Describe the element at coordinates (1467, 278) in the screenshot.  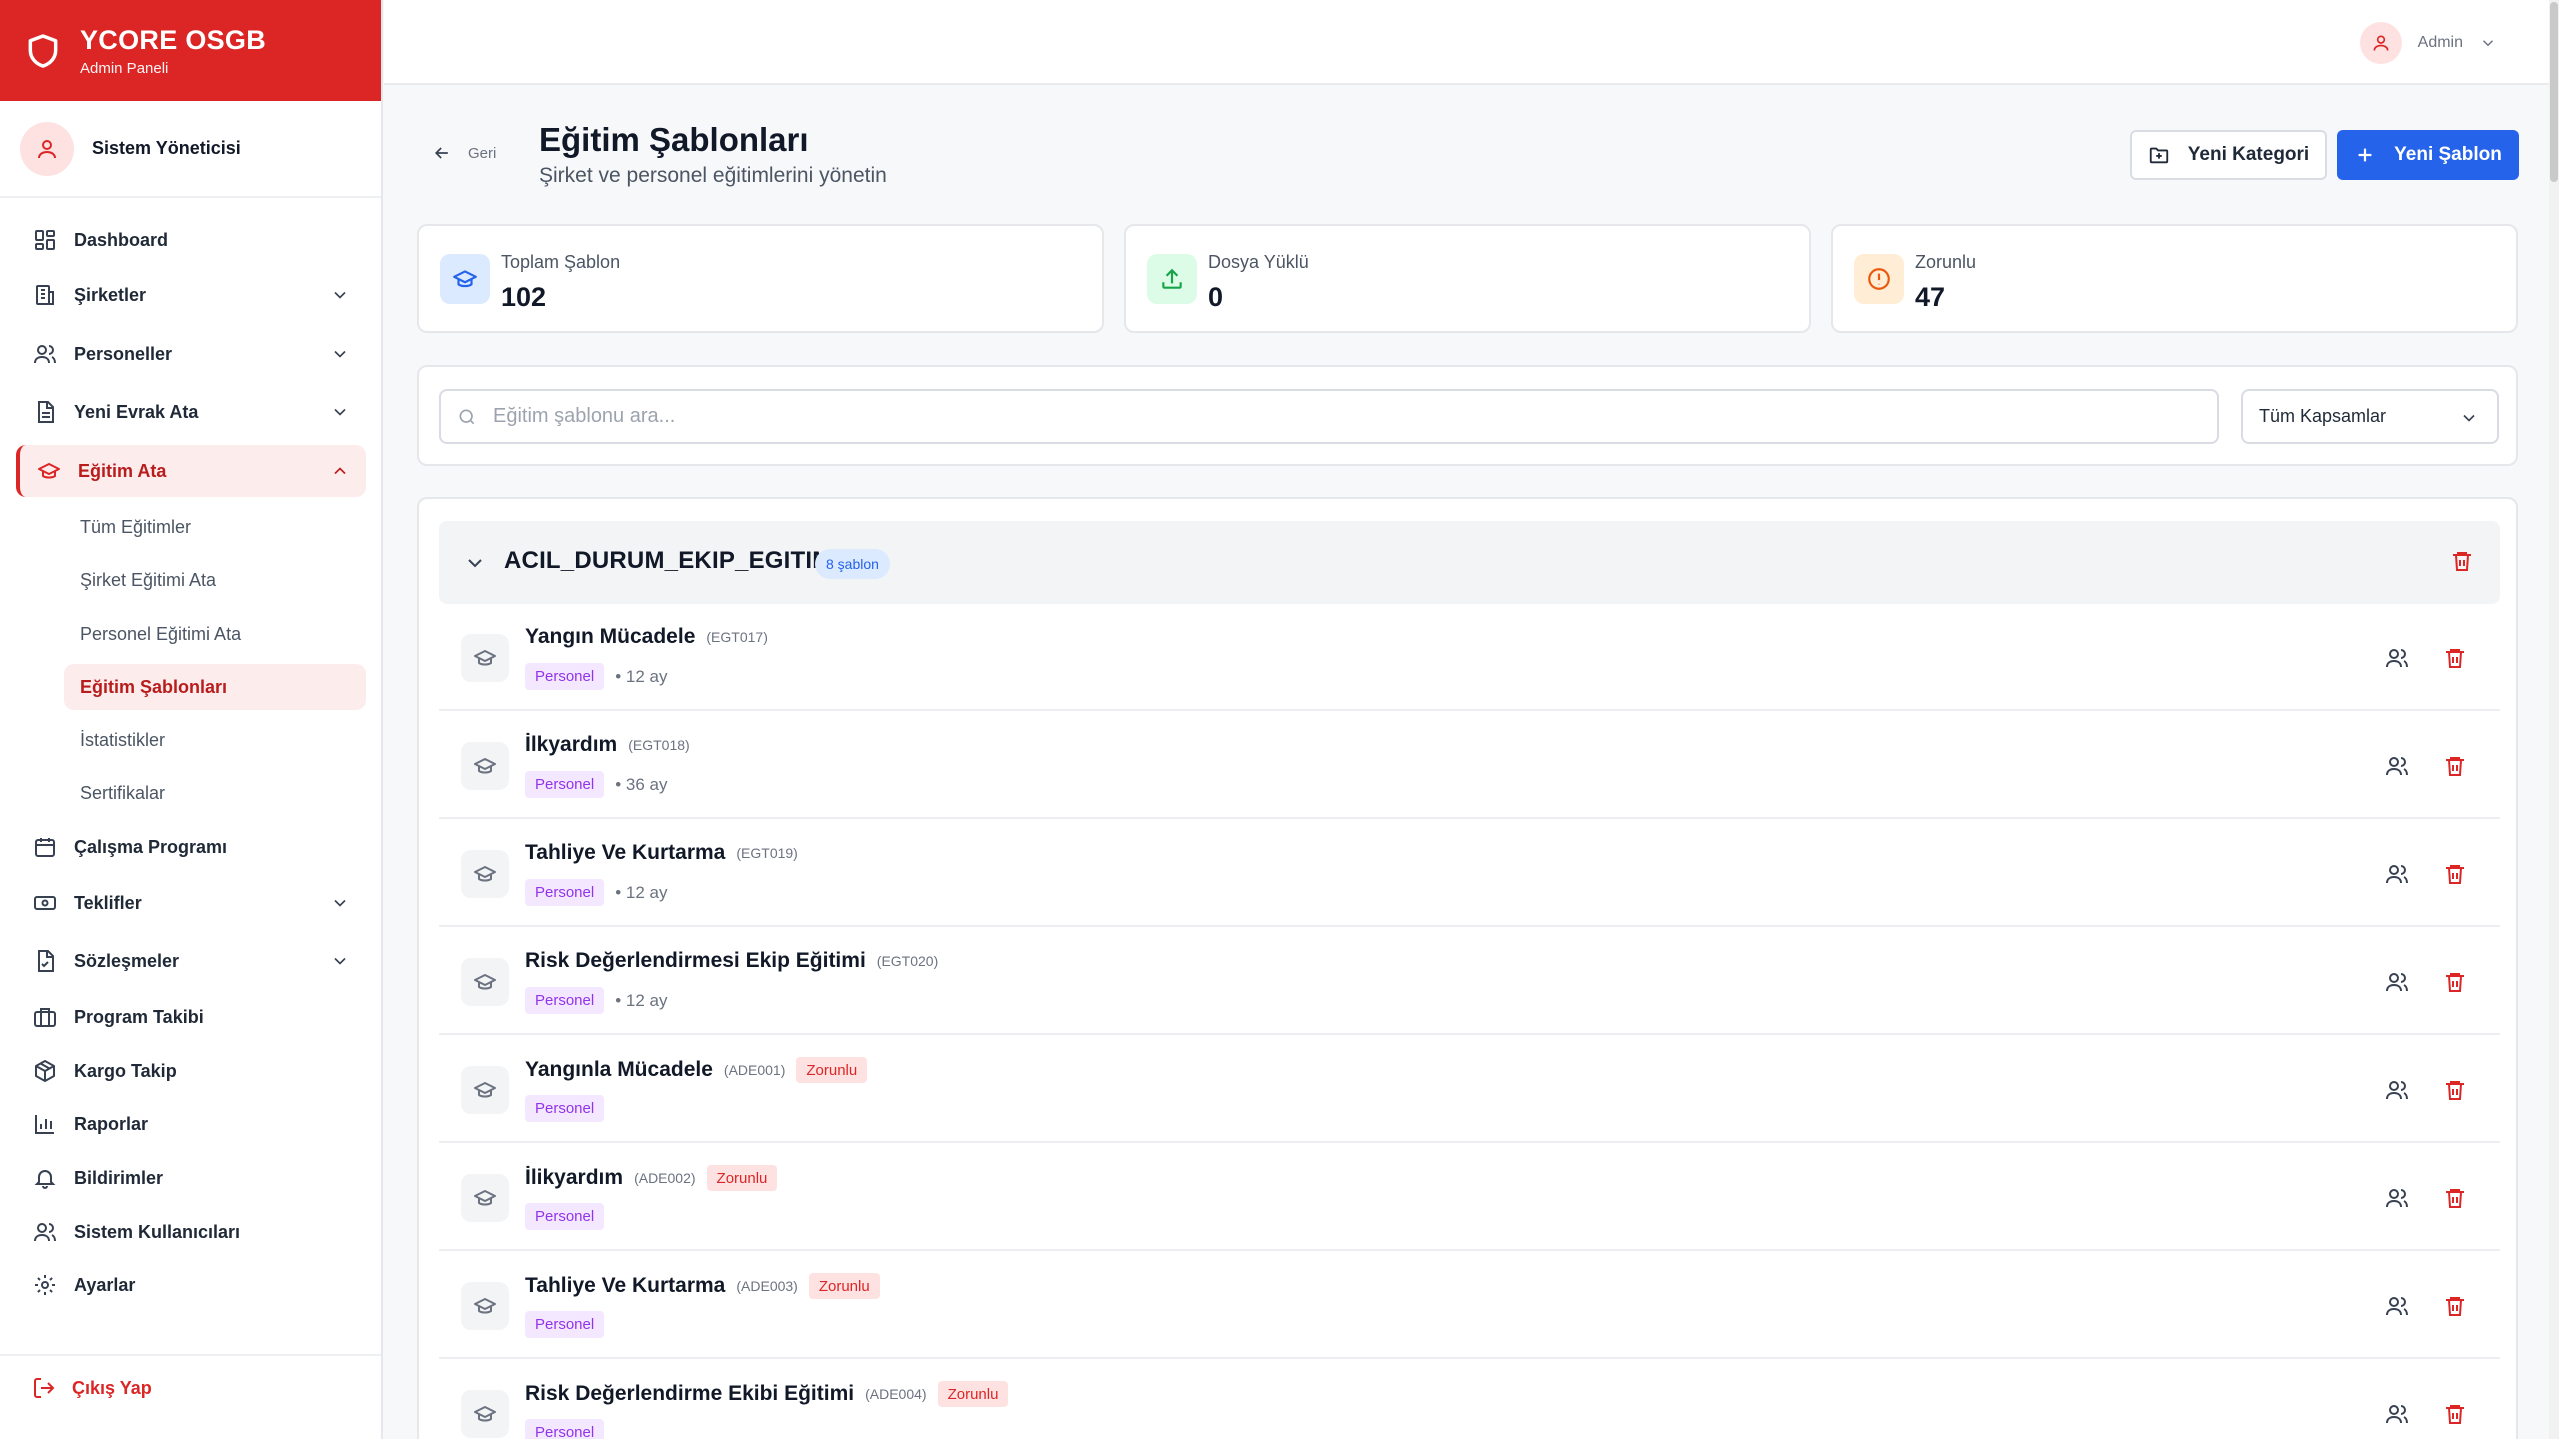
I see `stat-card-uploaded: Dosya Yüklü 0` at that location.